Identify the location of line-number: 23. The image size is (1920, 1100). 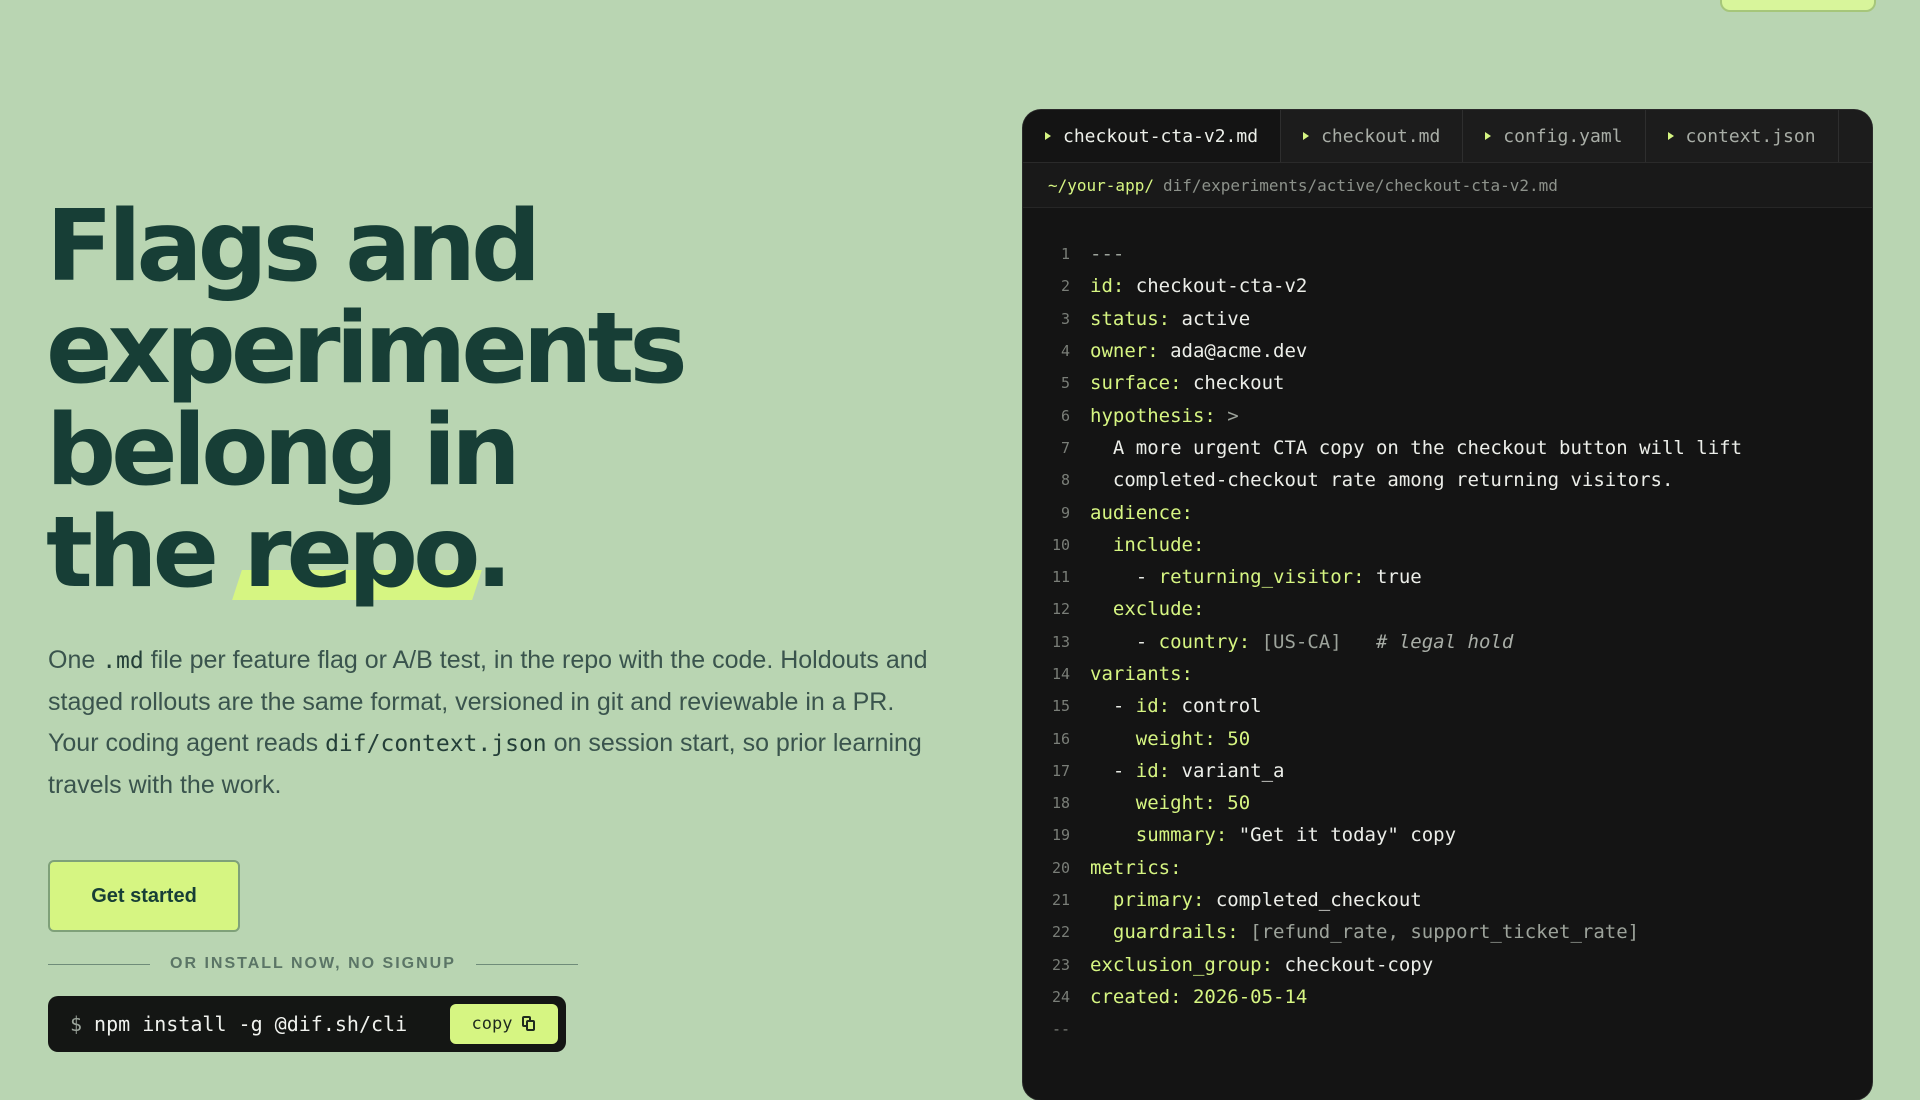
(1060, 964).